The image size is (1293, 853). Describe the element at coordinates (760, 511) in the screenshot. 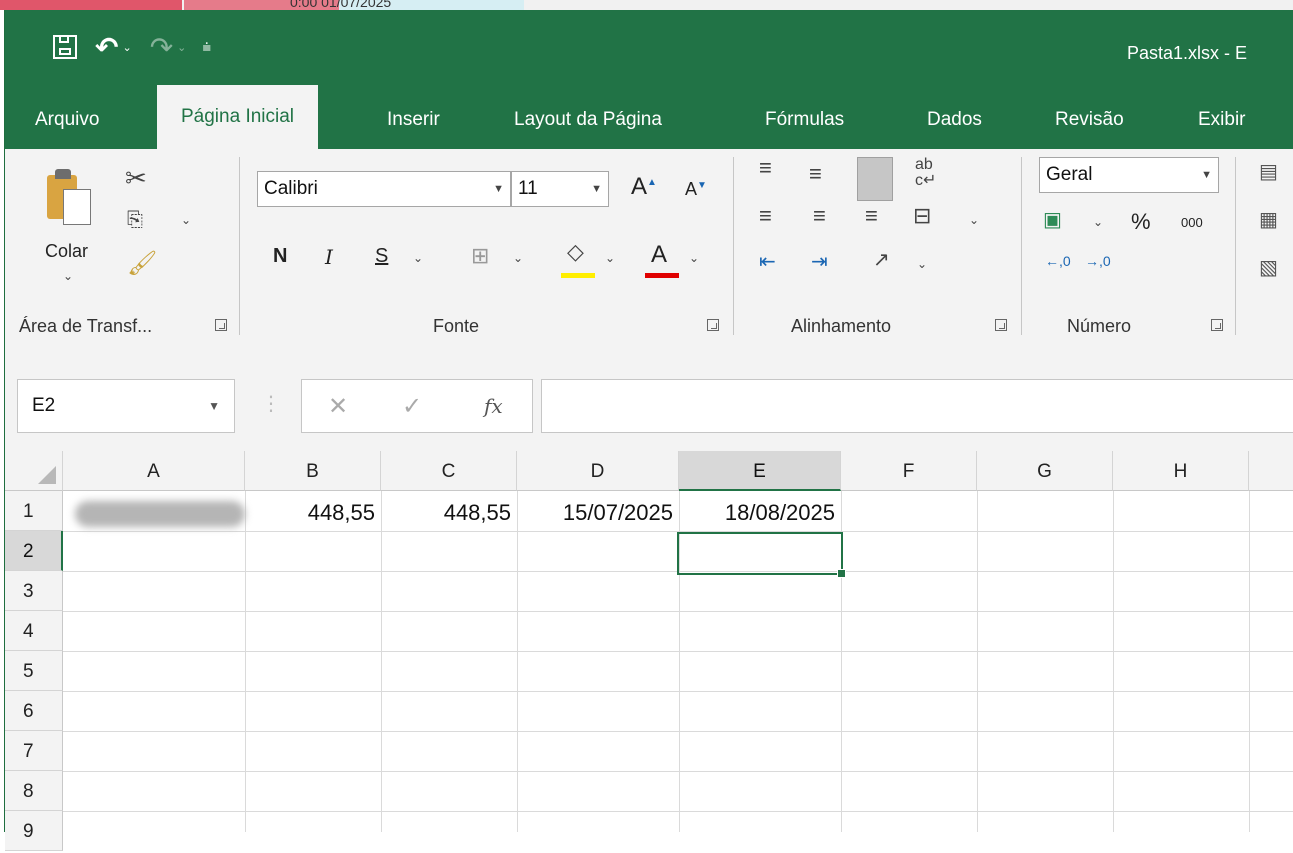

I see `cell-e1: 18/08/2025` at that location.